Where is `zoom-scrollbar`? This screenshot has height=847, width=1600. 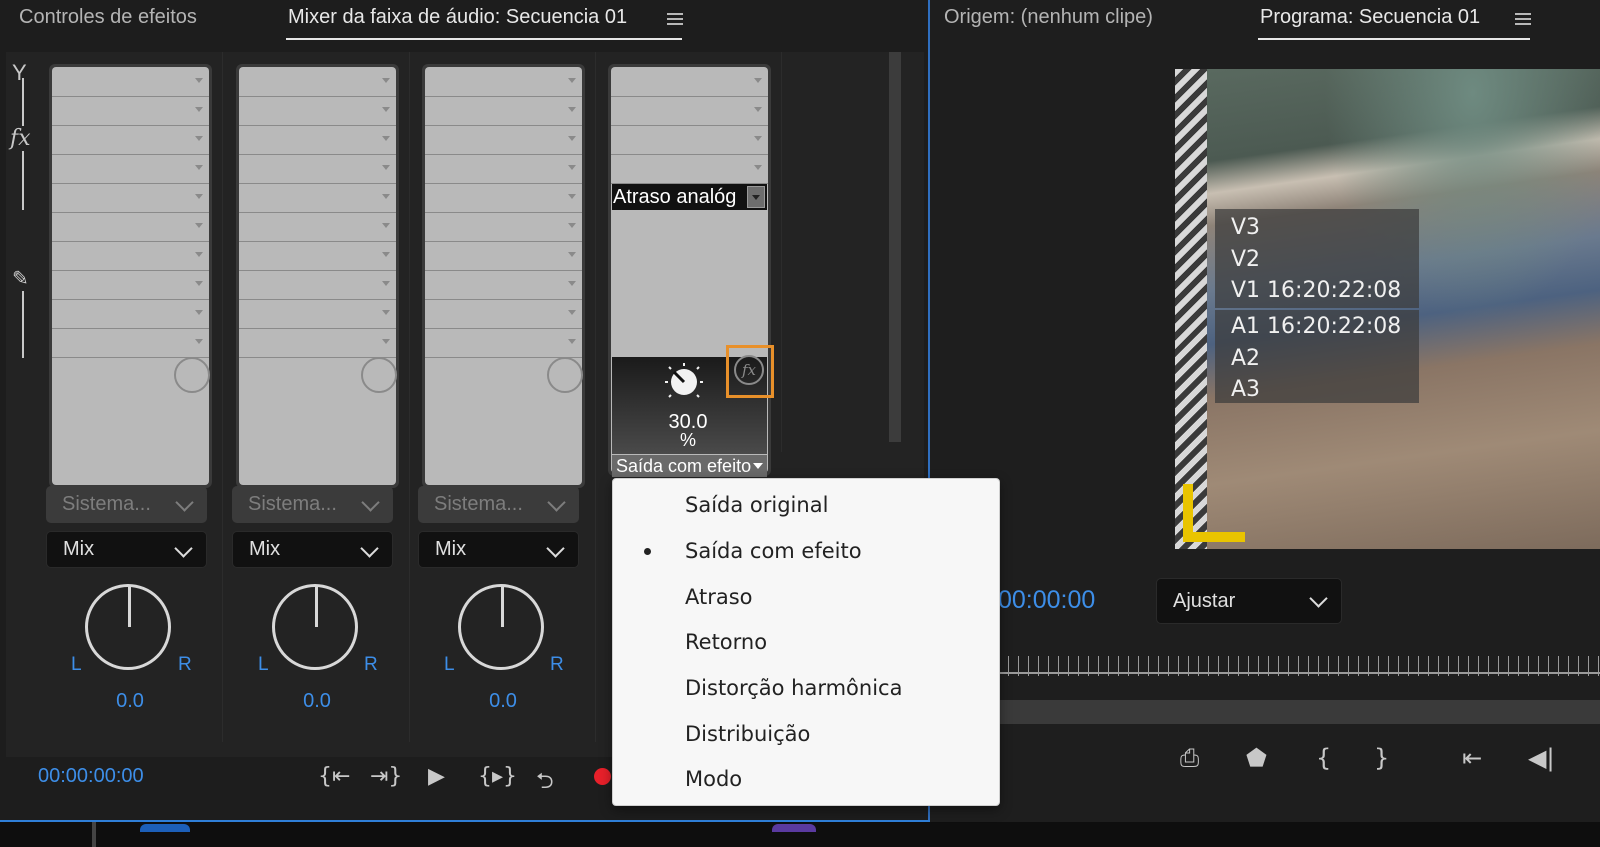
zoom-scrollbar is located at coordinates (1299, 712).